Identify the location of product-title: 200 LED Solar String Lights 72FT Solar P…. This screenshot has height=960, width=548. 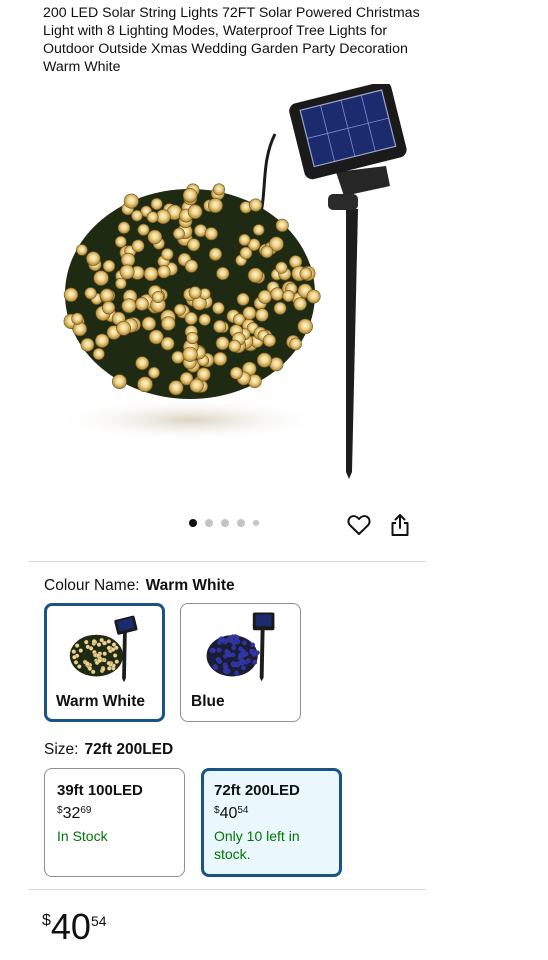
(231, 40).